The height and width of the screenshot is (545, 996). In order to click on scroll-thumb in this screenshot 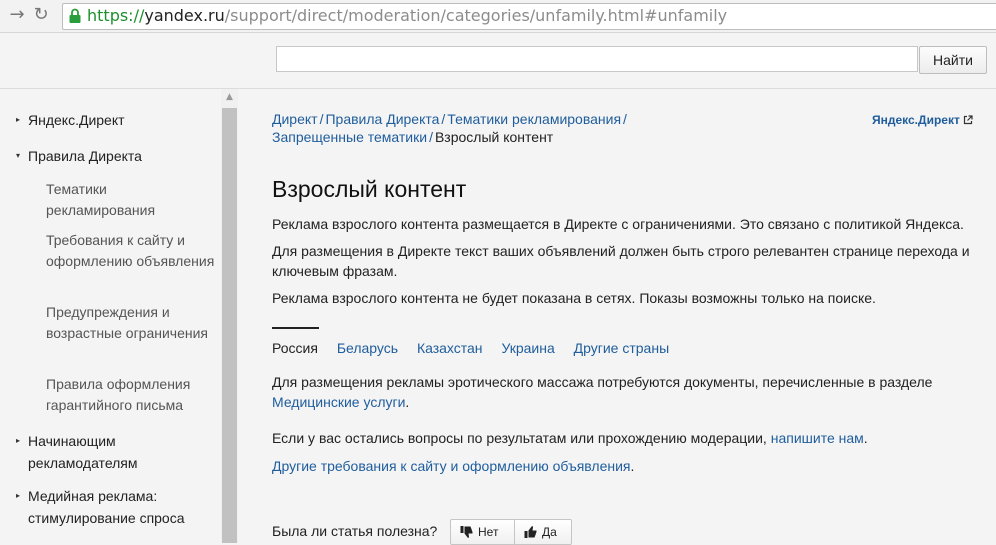, I will do `click(229, 325)`.